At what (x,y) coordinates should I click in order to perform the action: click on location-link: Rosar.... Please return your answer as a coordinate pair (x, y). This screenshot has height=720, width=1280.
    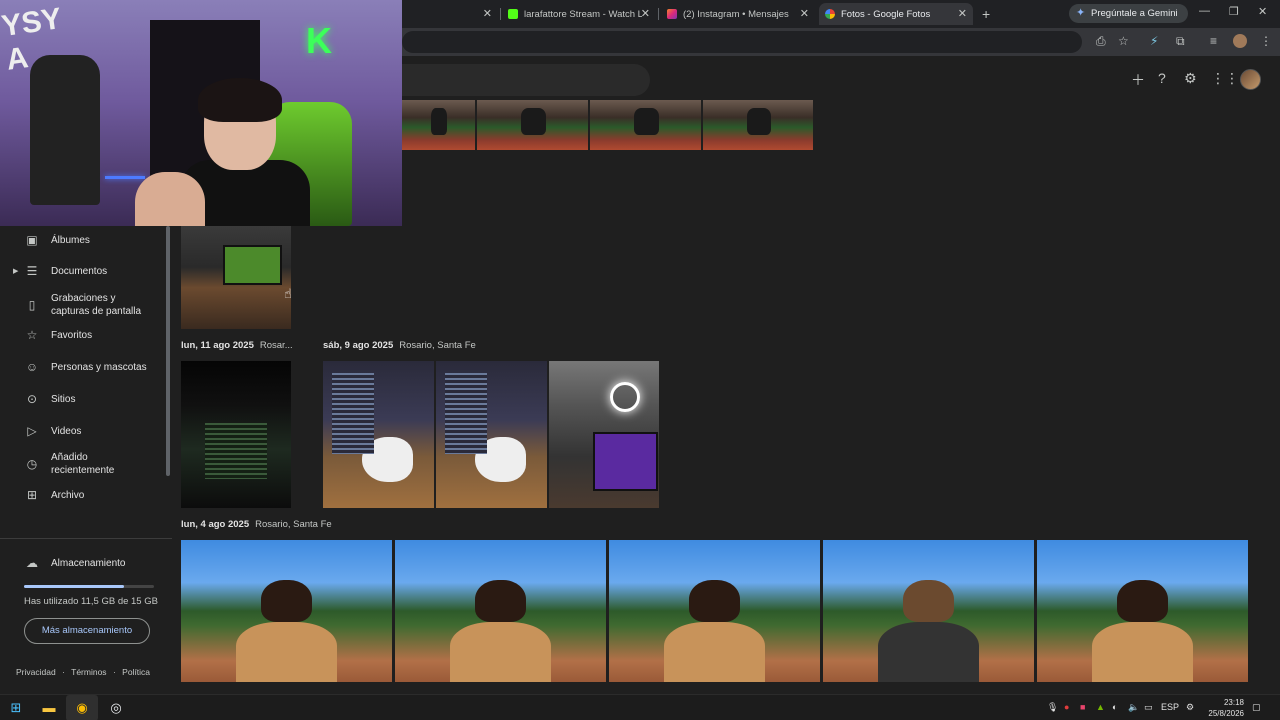
    Looking at the image, I should click on (276, 345).